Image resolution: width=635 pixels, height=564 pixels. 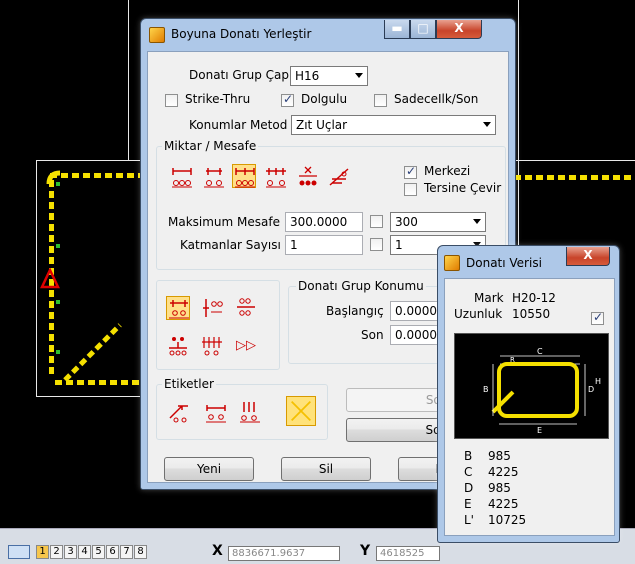 I want to click on uzunluk-label: Uzunluk, so click(x=478, y=314).